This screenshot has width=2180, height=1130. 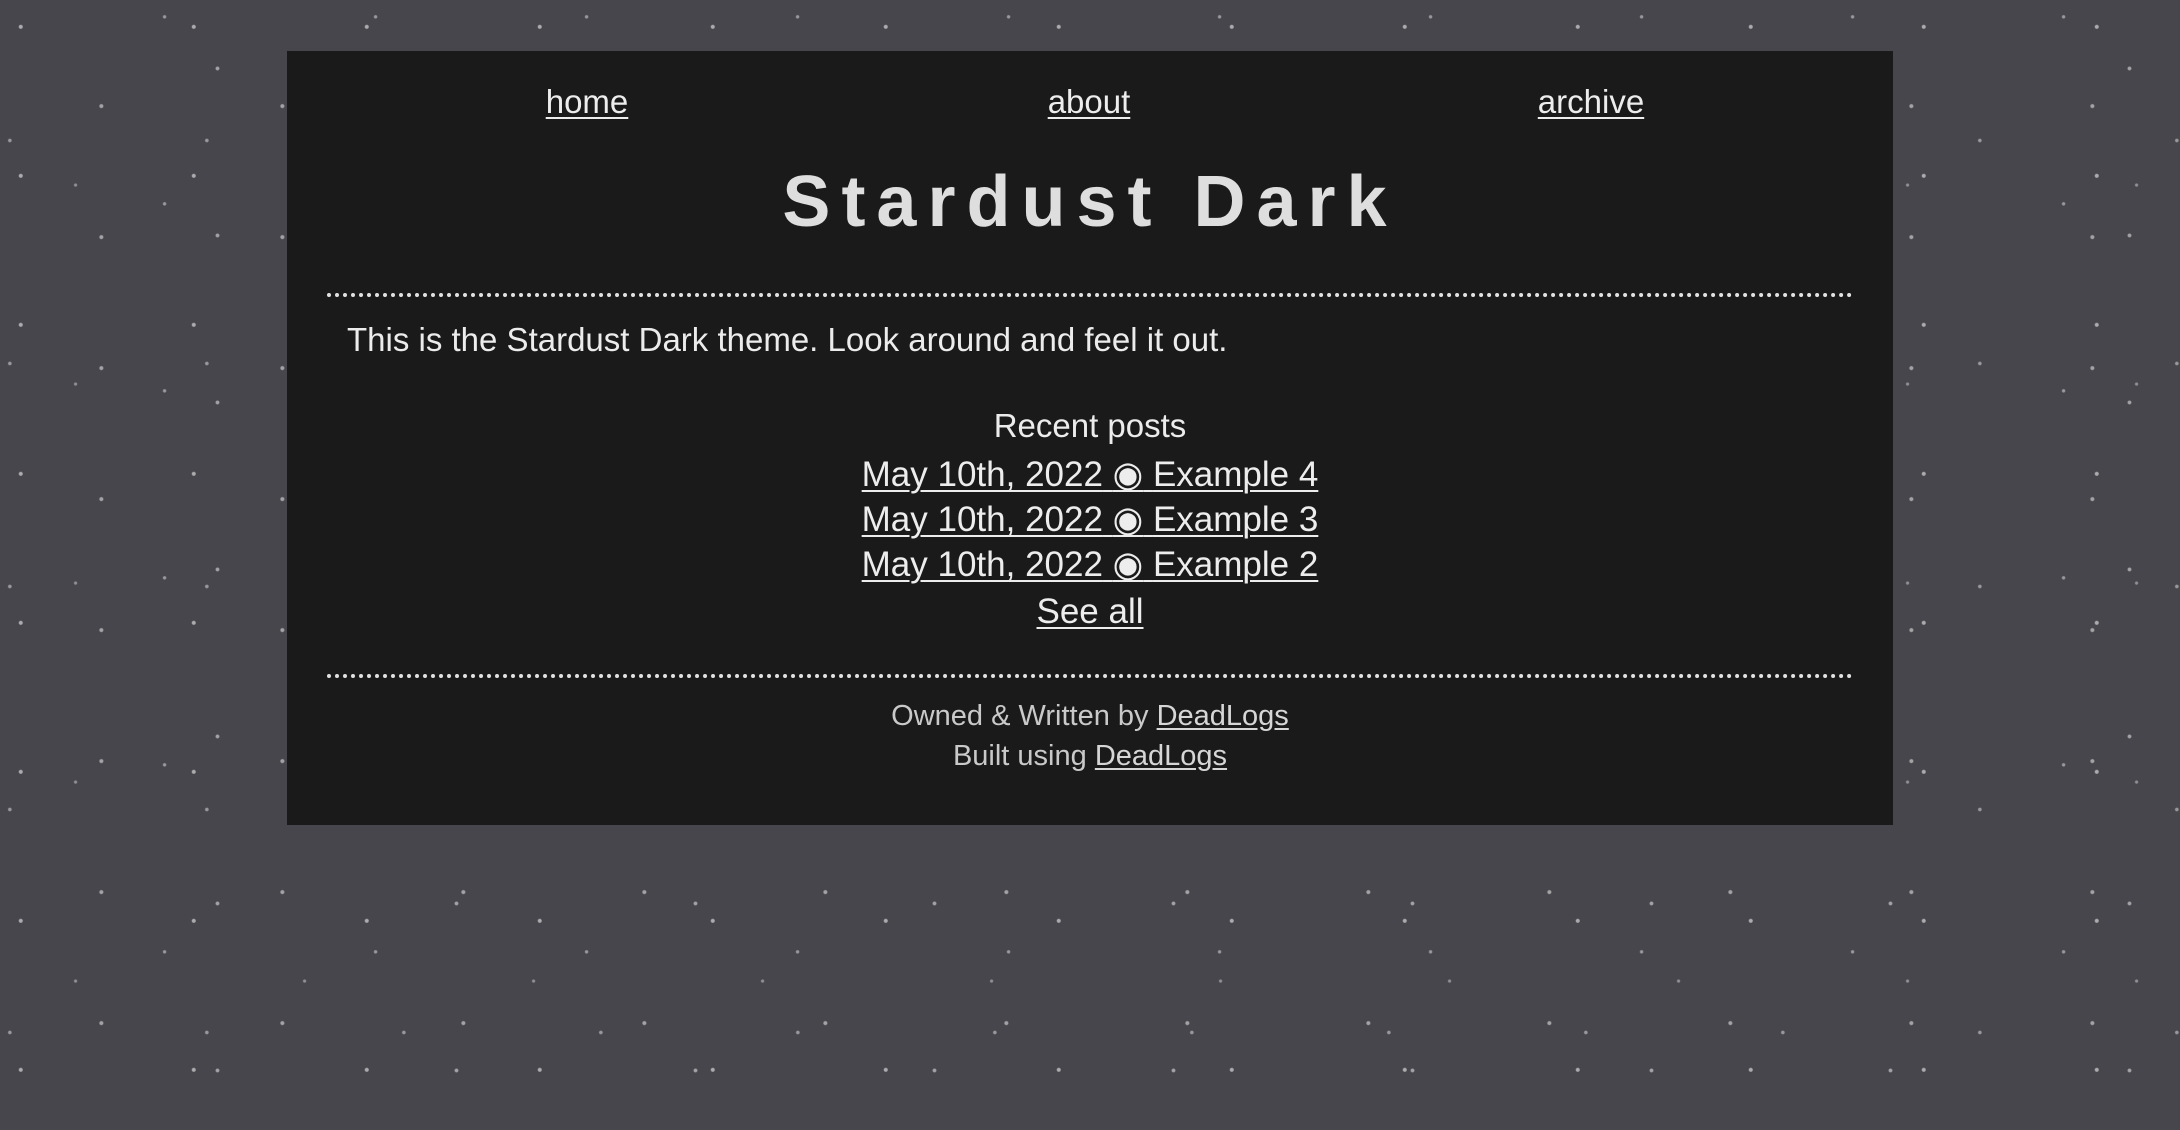 I want to click on footer-owner-text: Owned & Written by, so click(x=1020, y=716).